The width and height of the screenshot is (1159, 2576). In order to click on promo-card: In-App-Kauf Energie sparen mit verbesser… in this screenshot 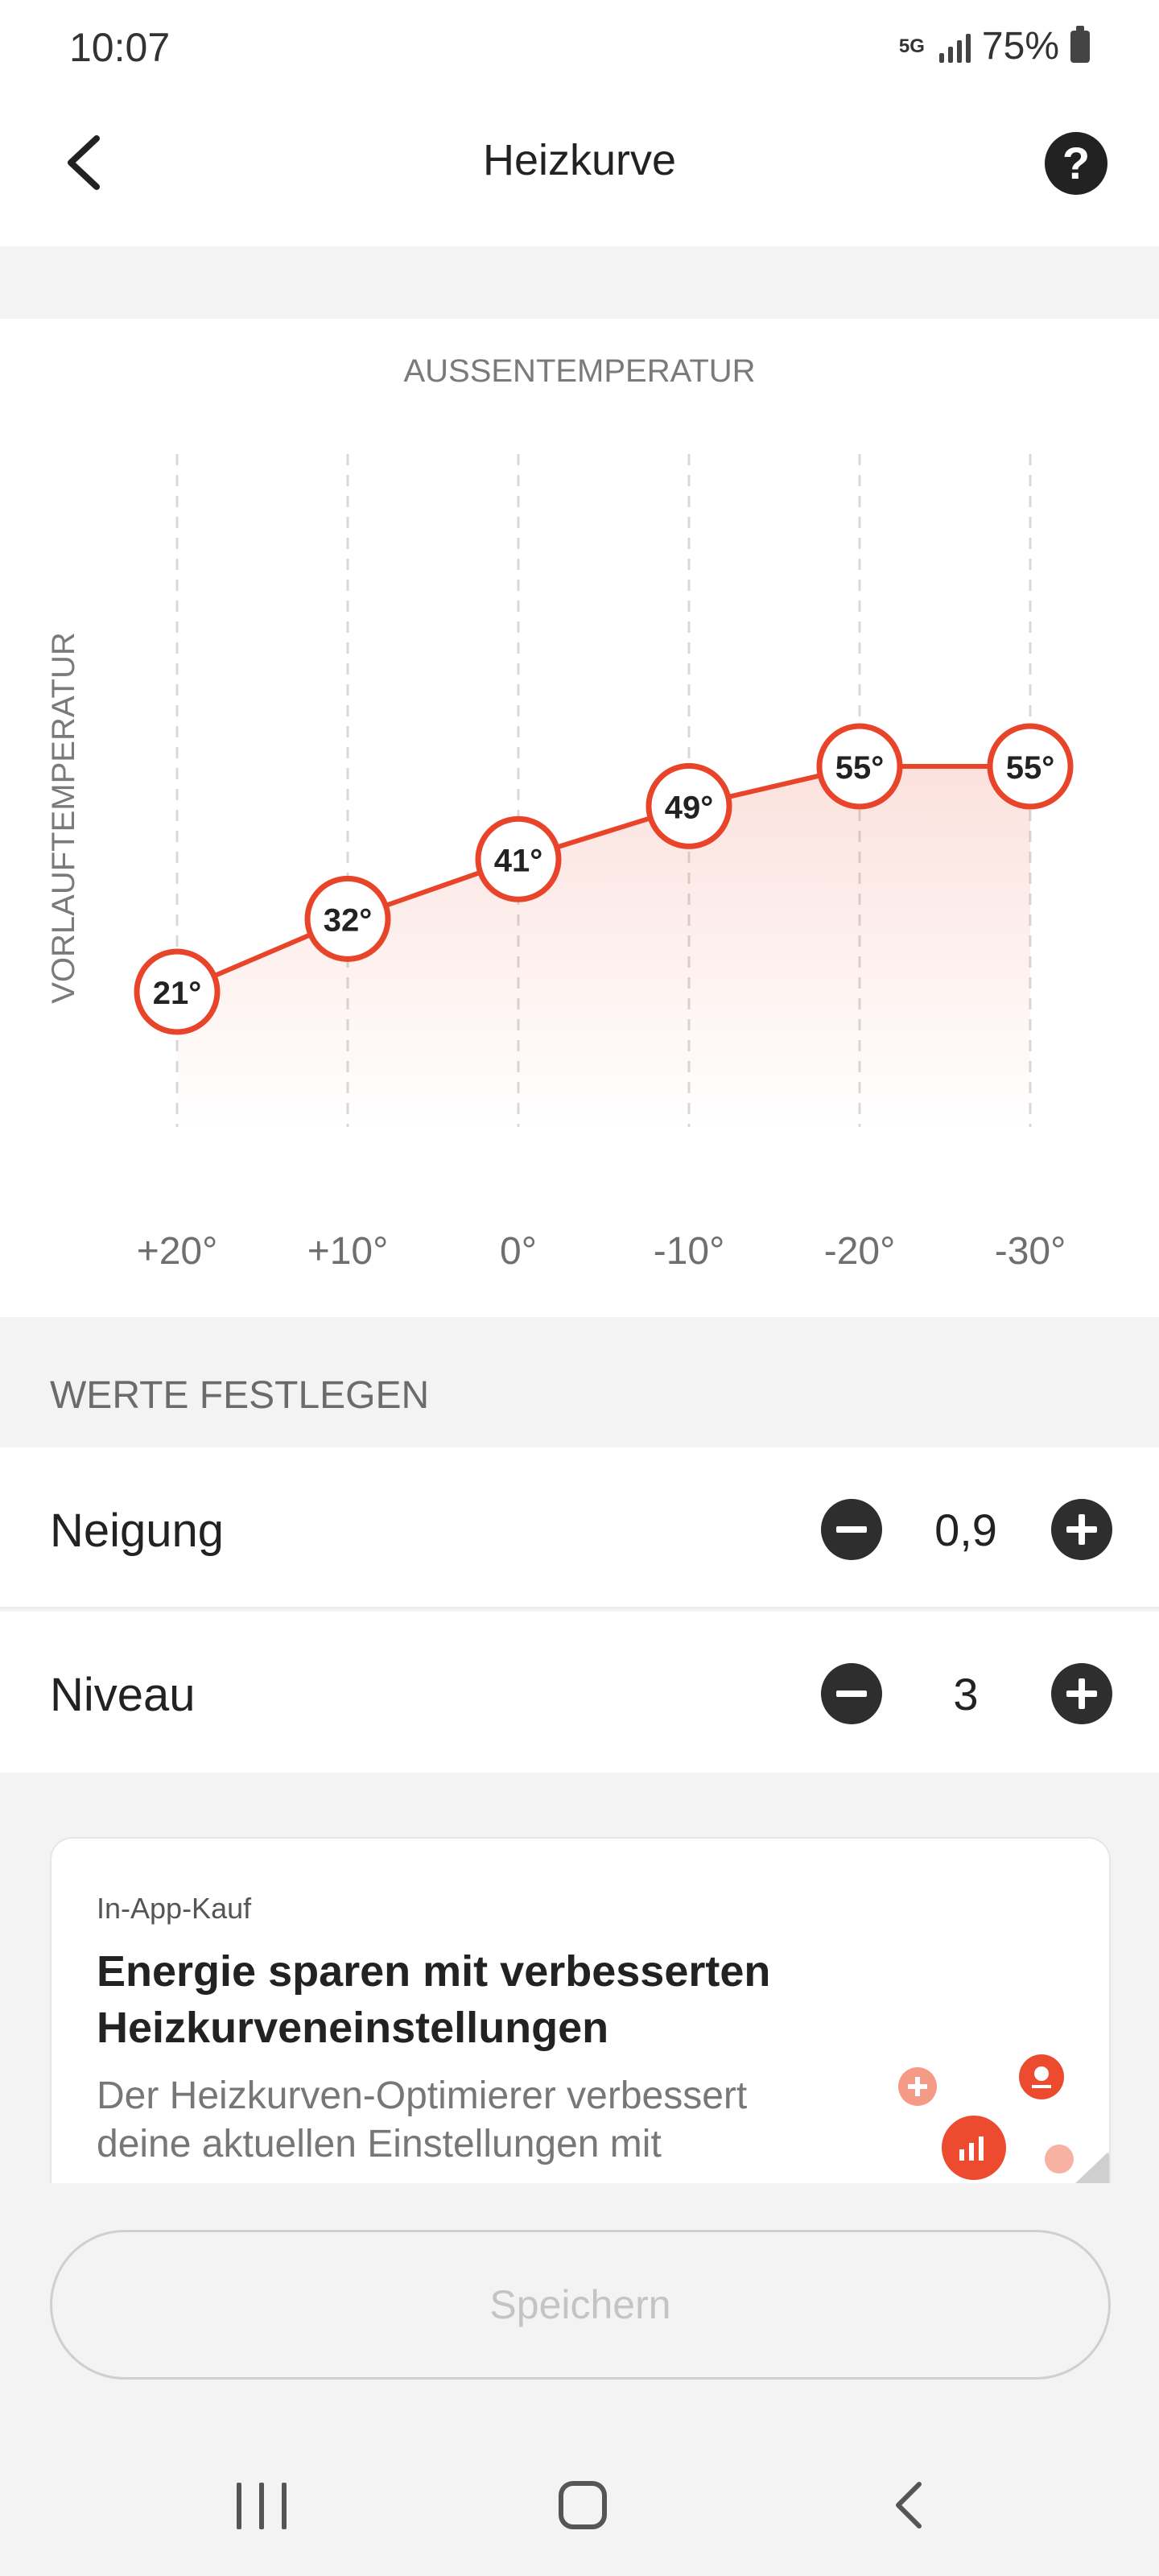, I will do `click(580, 2010)`.